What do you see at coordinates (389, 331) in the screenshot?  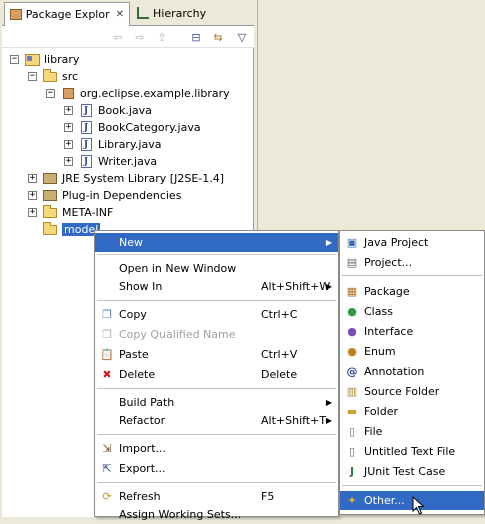 I see `menu-item-label: Interface` at bounding box center [389, 331].